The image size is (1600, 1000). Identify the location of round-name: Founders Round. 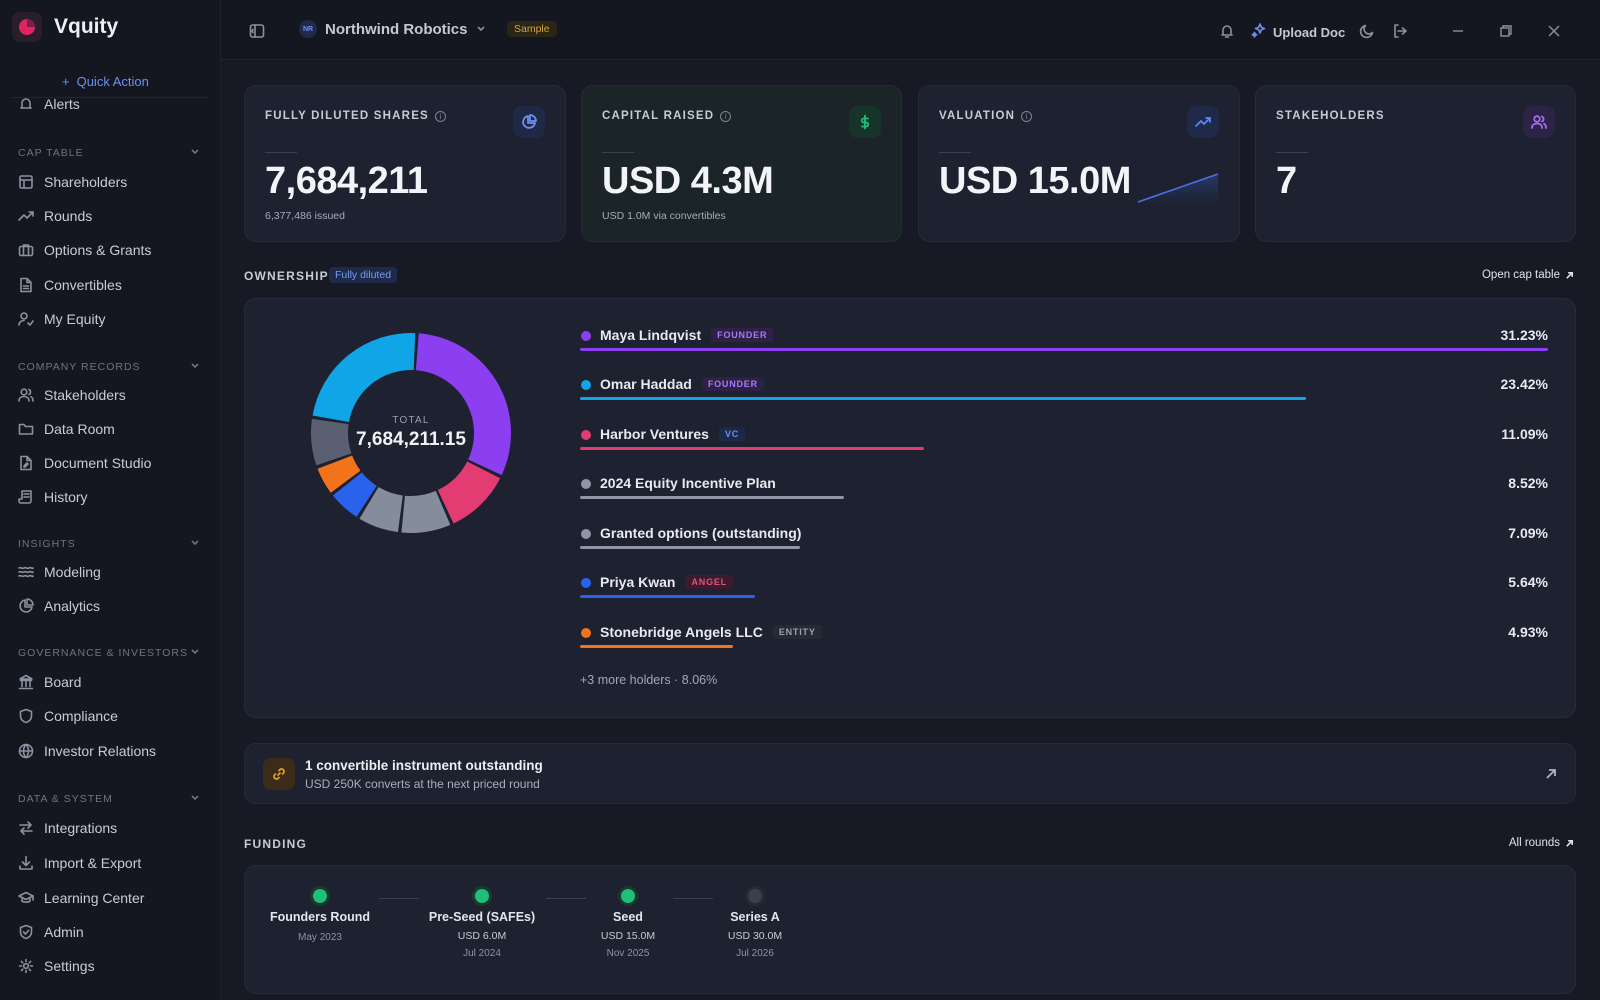
(320, 917).